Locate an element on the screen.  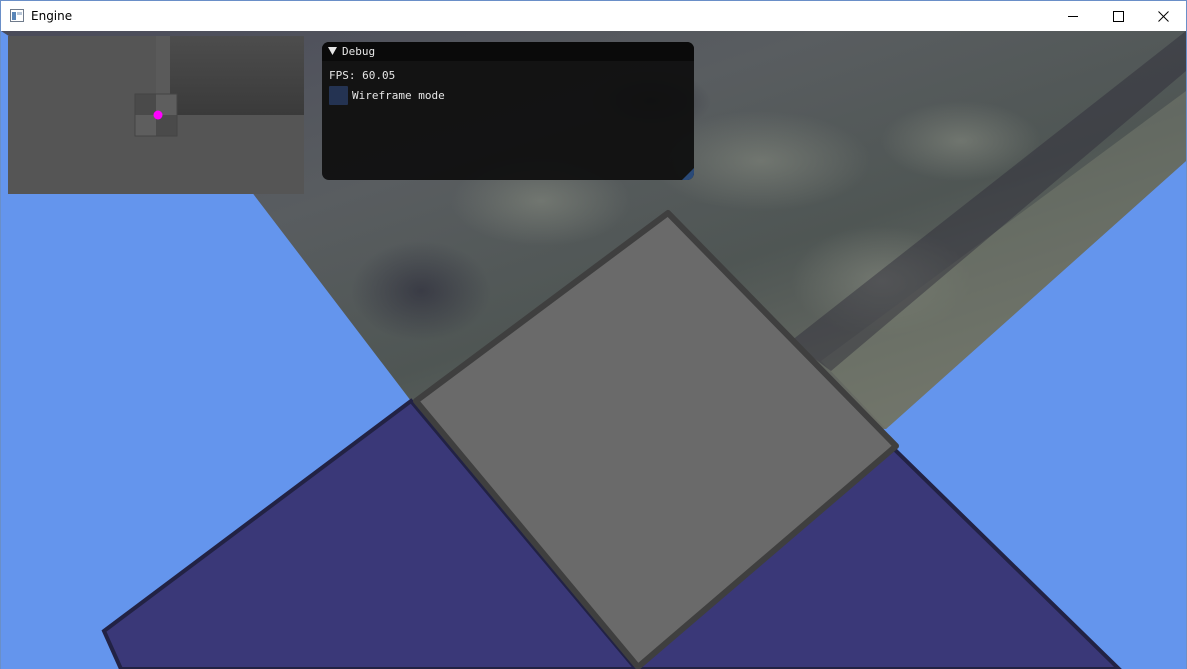
minimap-player-marker is located at coordinates (158, 115).